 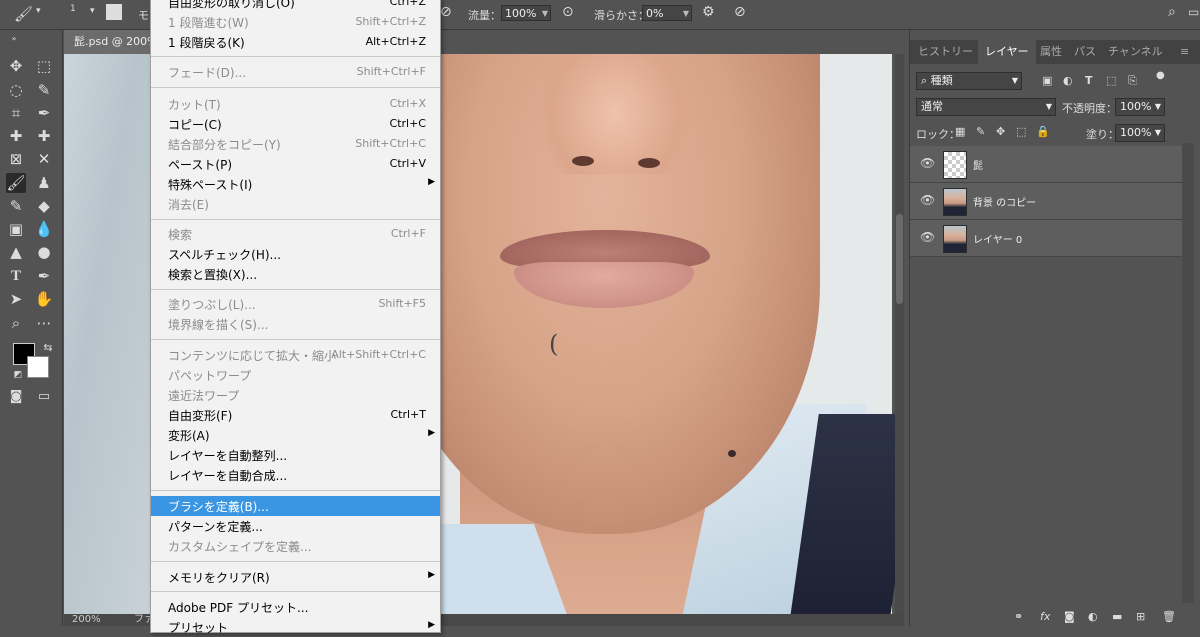 I want to click on lock-position-icon: ✥, so click(x=1000, y=131).